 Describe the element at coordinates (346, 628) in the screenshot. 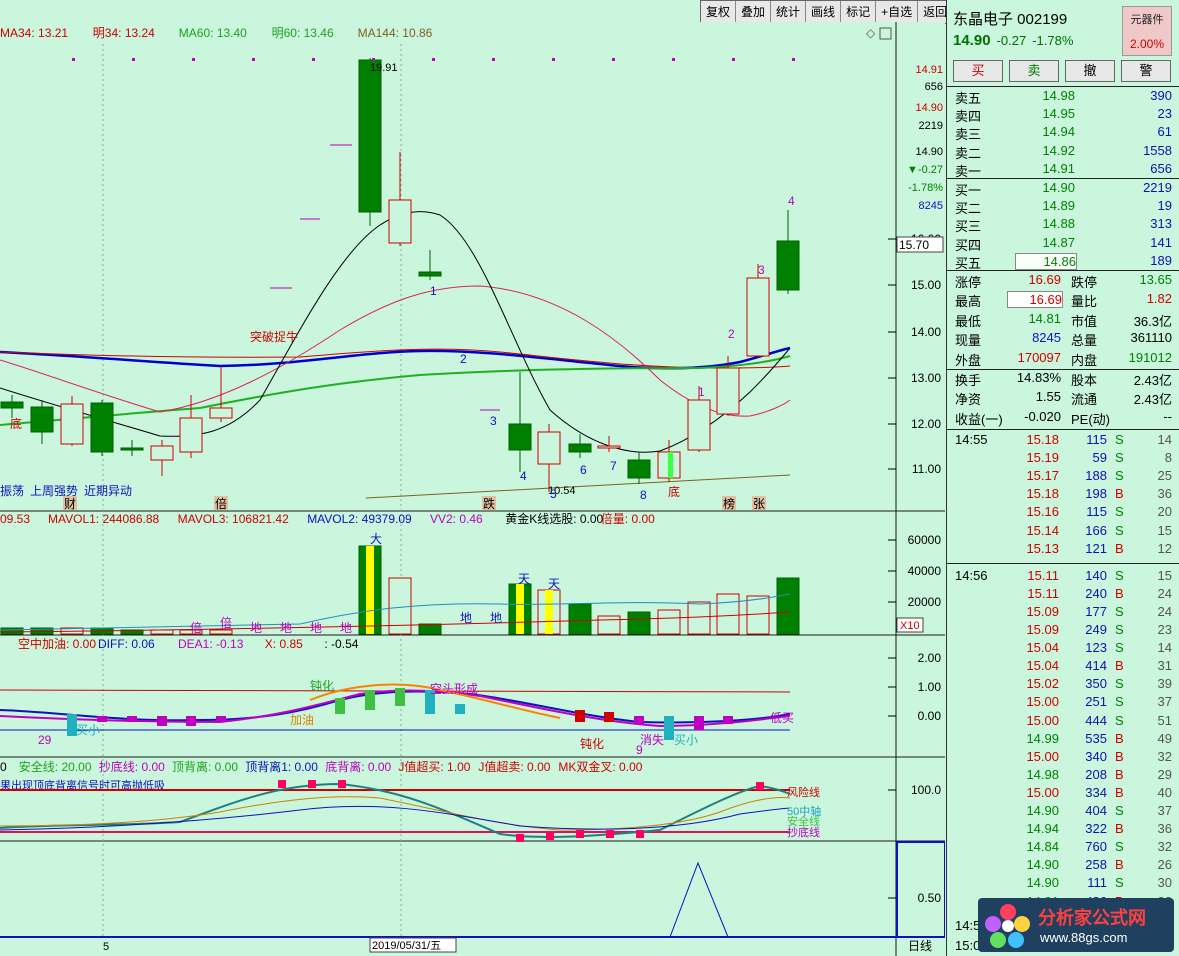

I see `volume-signal: 地` at that location.